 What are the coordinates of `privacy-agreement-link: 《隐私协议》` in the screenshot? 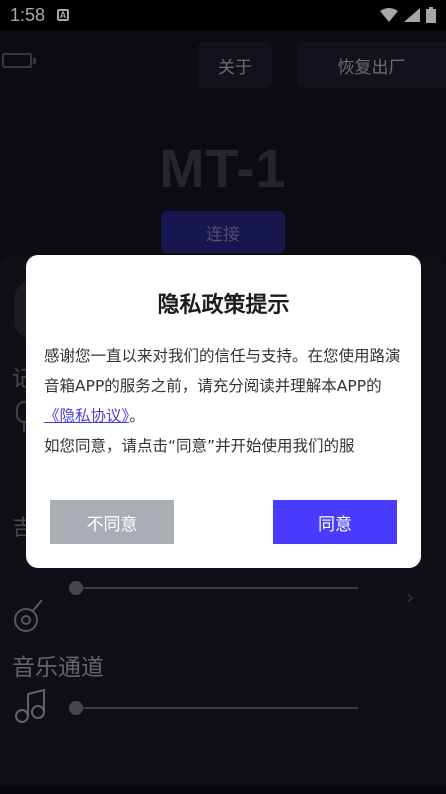 It's located at (86, 416).